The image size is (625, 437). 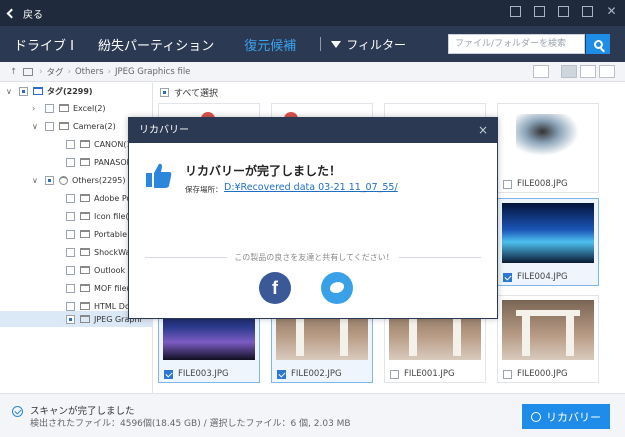 I want to click on file-caption: FILE003.JPG, so click(x=196, y=374).